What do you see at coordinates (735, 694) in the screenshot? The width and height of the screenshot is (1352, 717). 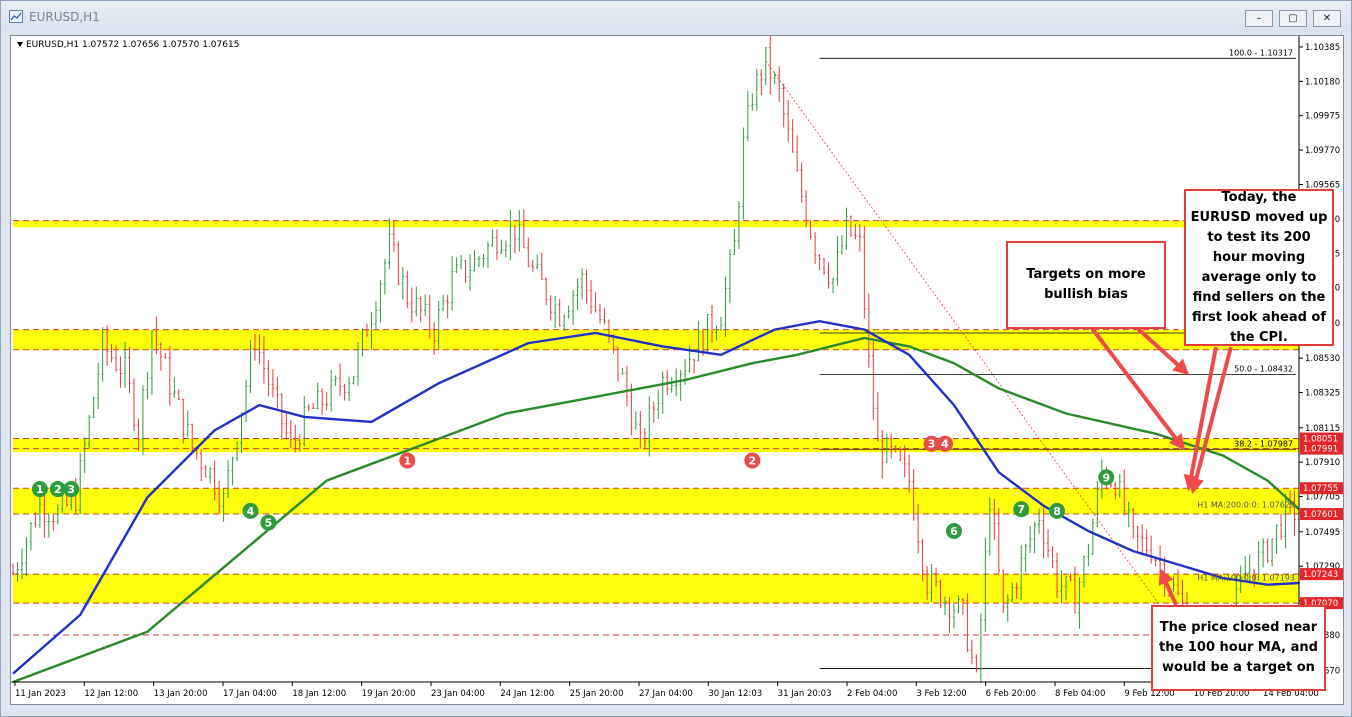 I see `time-tick-label: 30 Jan 12:03` at bounding box center [735, 694].